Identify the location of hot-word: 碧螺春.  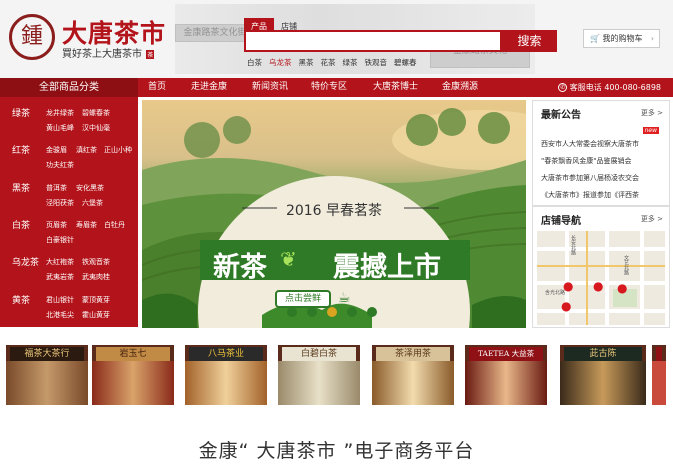
(405, 62).